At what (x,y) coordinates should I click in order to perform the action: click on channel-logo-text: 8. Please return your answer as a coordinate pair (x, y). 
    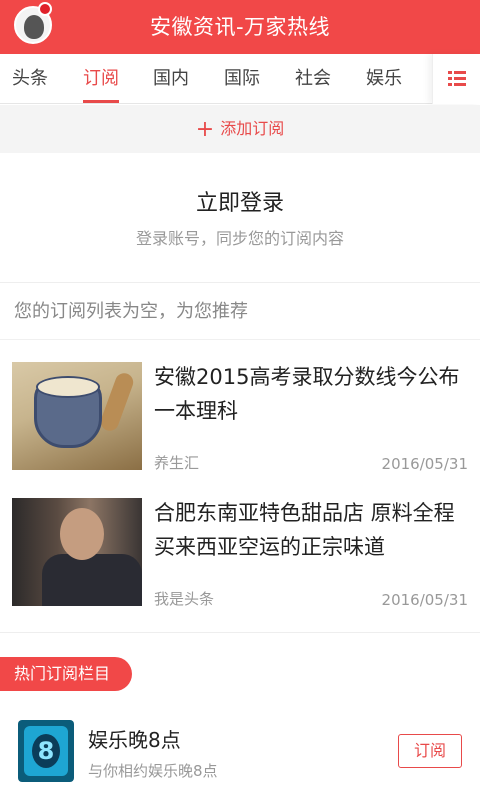
    Looking at the image, I should click on (46, 751).